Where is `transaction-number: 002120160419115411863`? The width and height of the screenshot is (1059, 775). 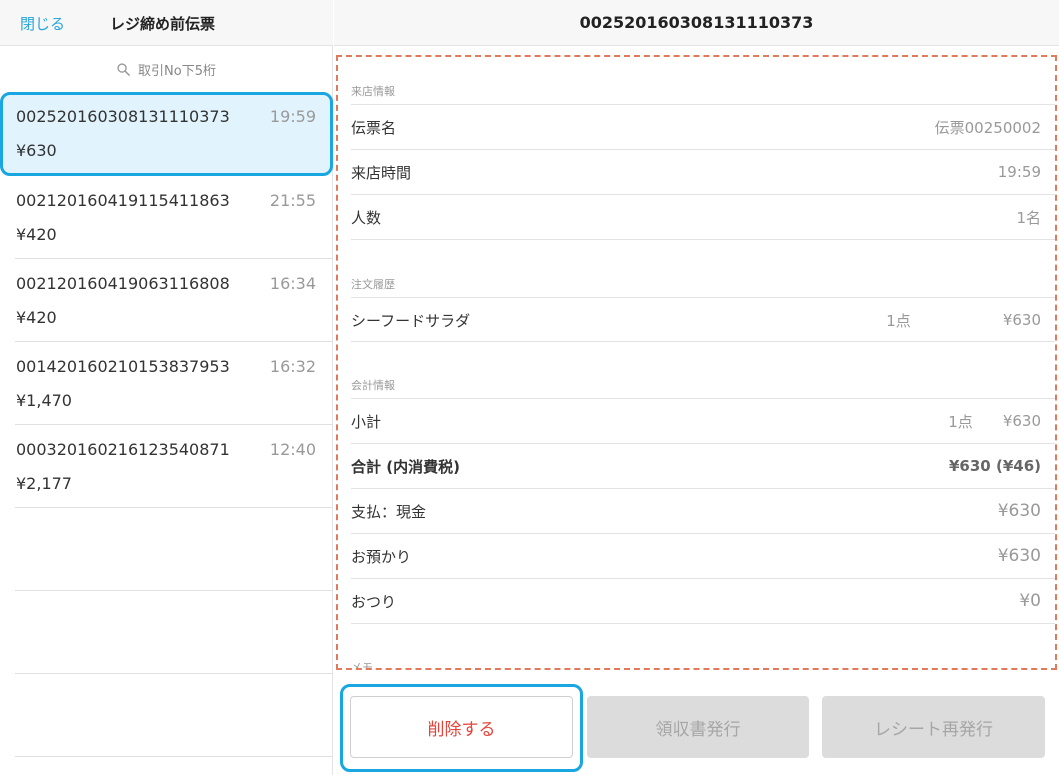 transaction-number: 002120160419115411863 is located at coordinates (123, 200).